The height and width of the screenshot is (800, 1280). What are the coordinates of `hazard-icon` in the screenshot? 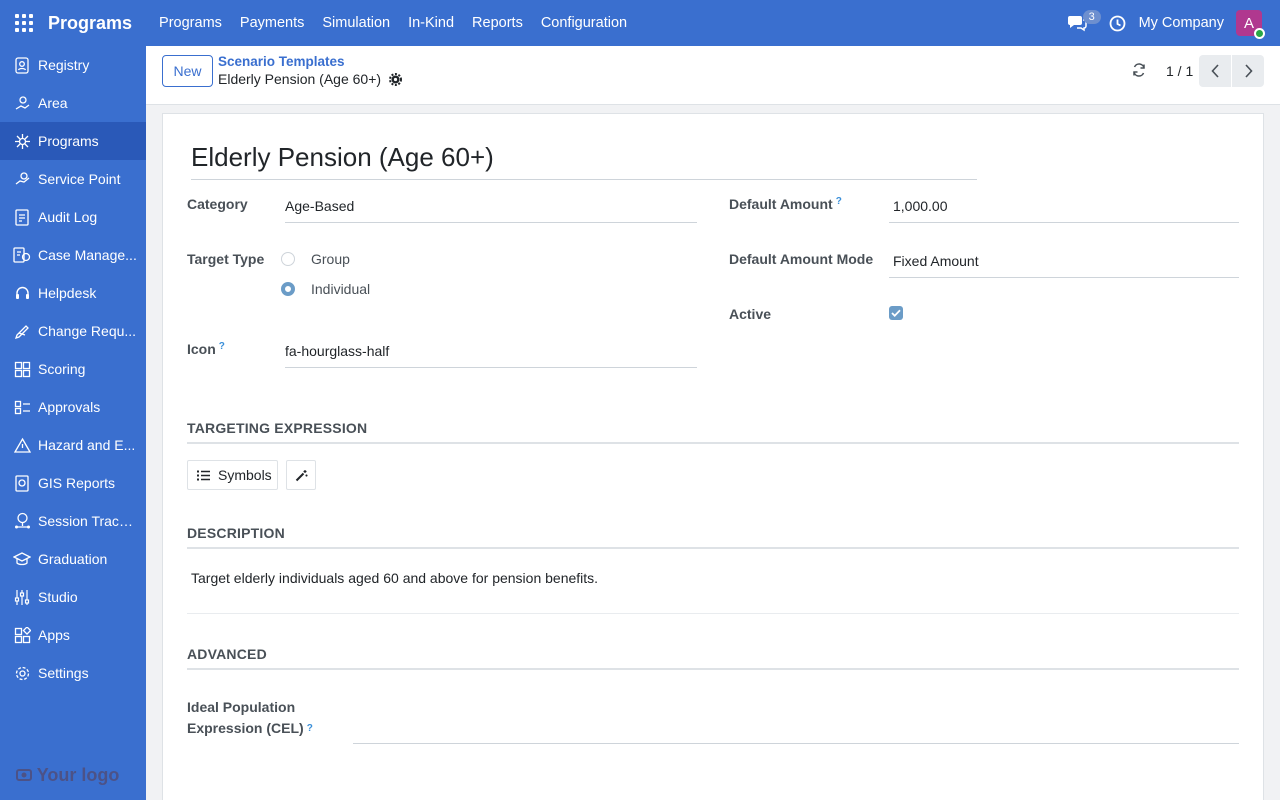 It's located at (22, 445).